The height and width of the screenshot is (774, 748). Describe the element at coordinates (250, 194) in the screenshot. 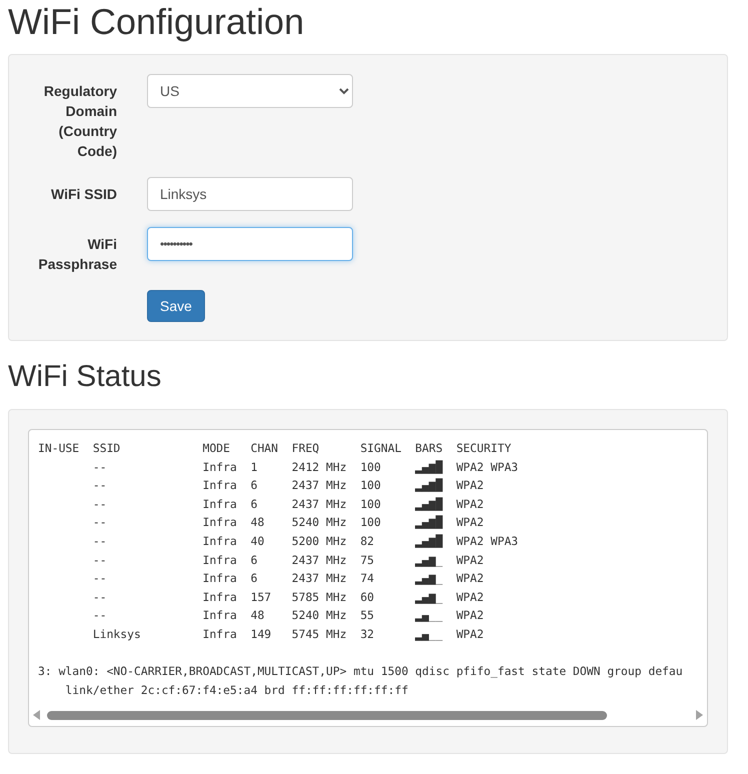

I see `ssid-input: Linksys` at that location.